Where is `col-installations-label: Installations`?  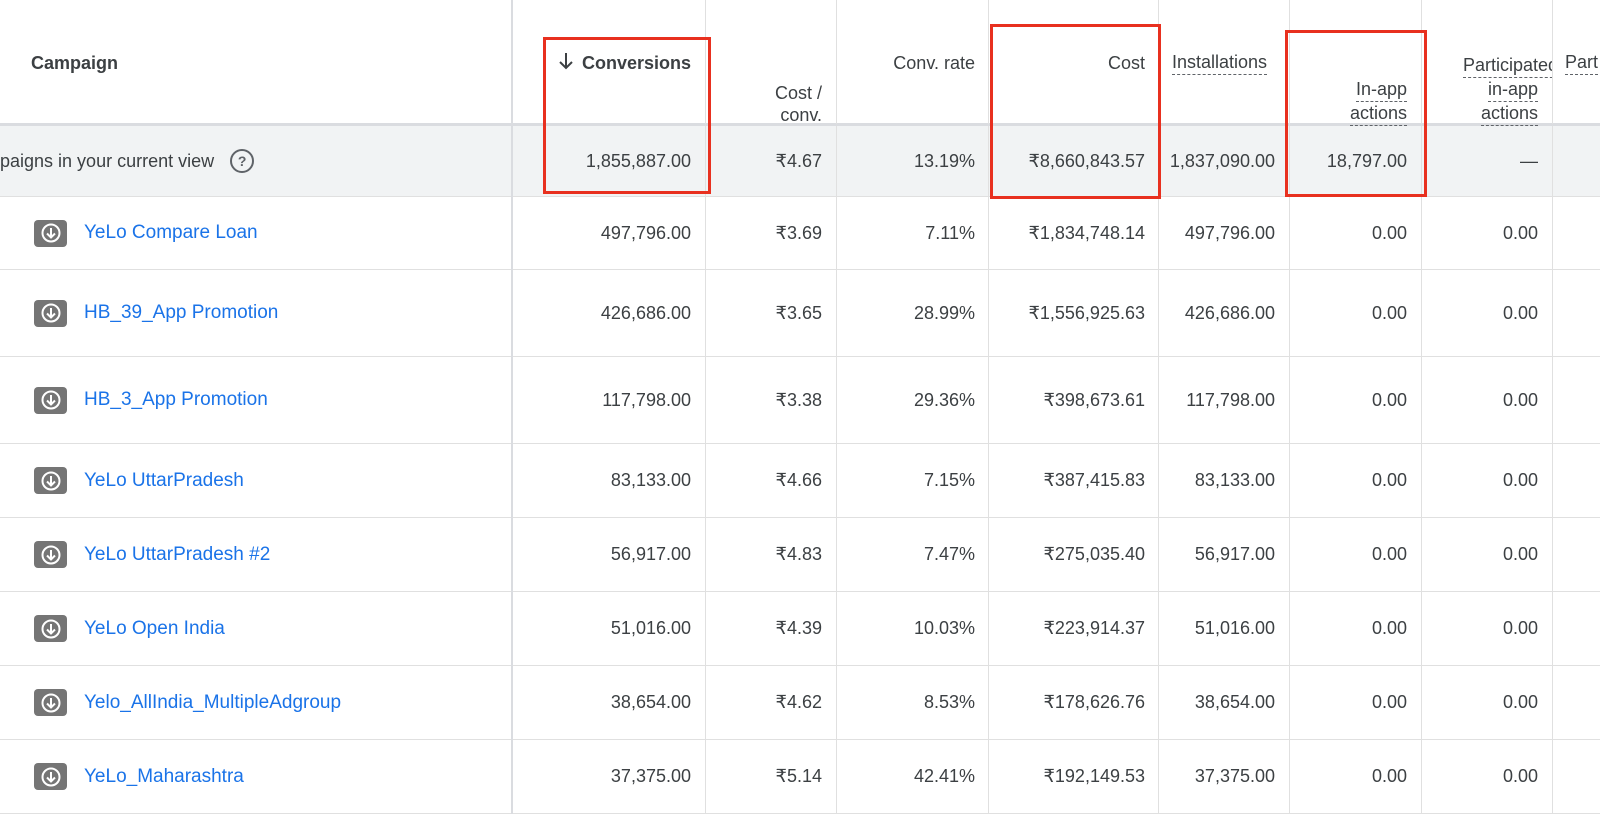
col-installations-label: Installations is located at coordinates (1220, 63).